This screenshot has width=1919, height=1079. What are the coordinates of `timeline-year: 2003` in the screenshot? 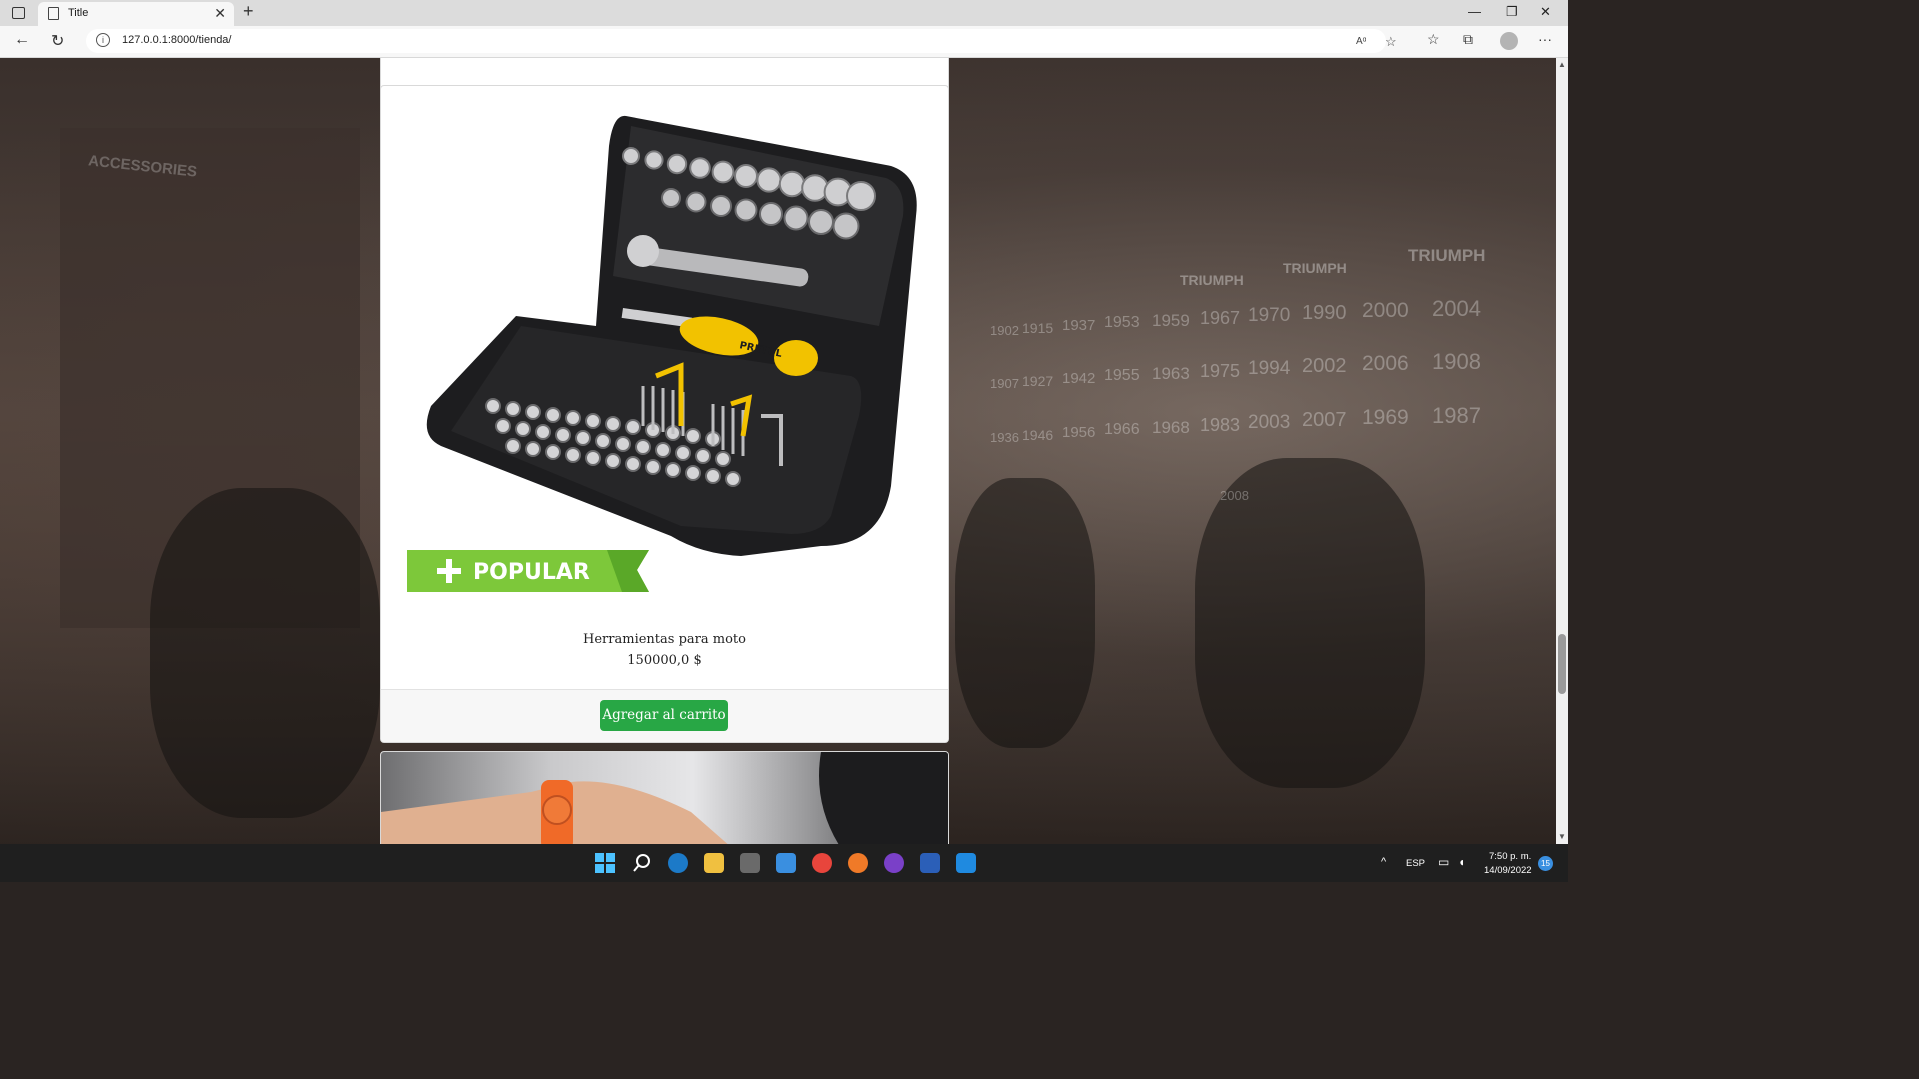 It's located at (1269, 422).